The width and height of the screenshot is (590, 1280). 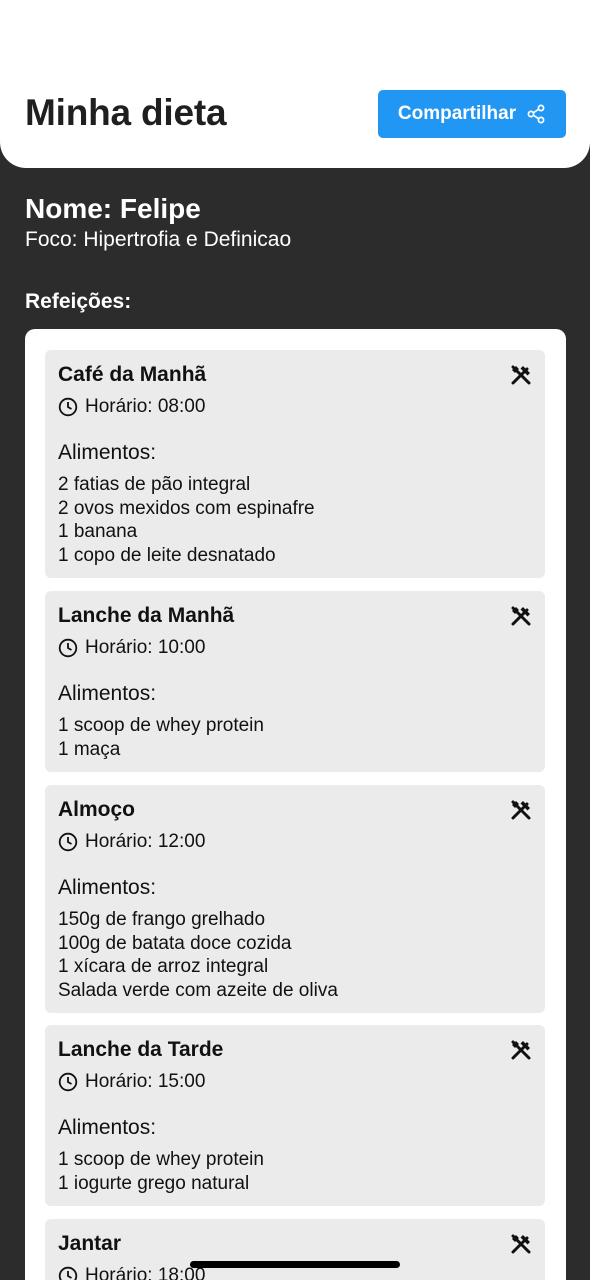 I want to click on meal-title: Lanche da Tarde, so click(x=141, y=1049).